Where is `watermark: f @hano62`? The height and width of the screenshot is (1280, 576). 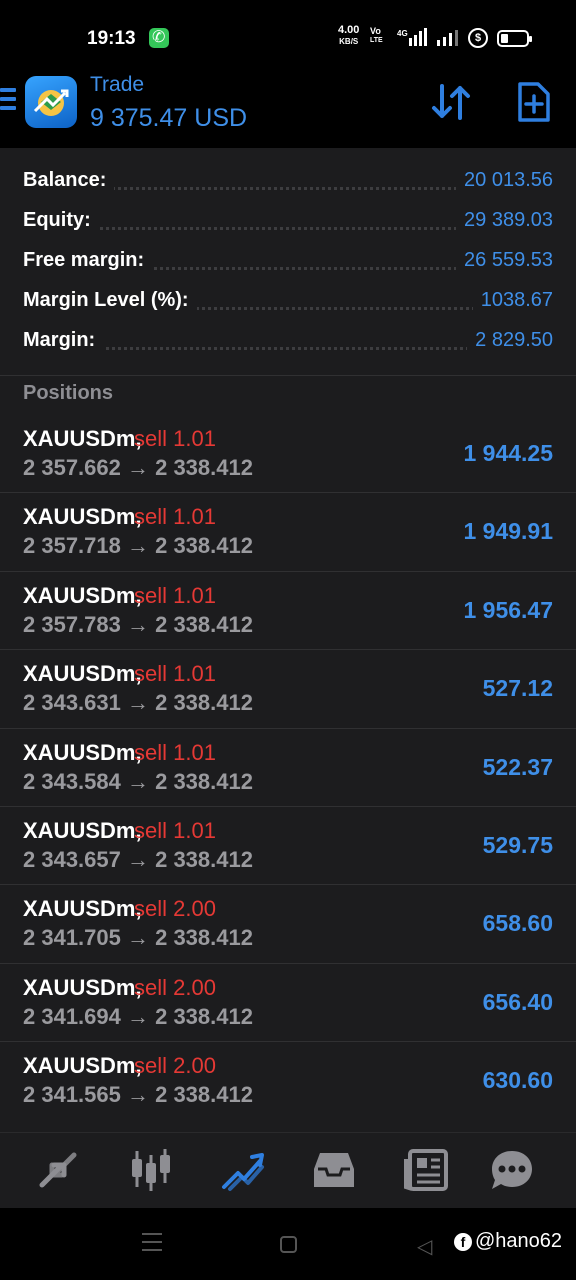 watermark: f @hano62 is located at coordinates (508, 1241).